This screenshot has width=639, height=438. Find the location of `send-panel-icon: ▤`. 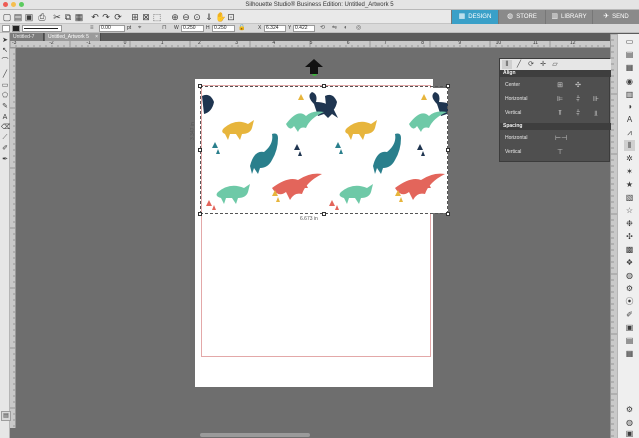

send-panel-icon: ▤ is located at coordinates (629, 54).